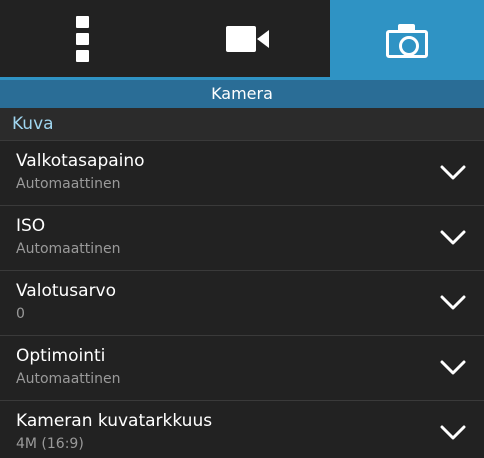 This screenshot has height=458, width=484. What do you see at coordinates (33, 124) in the screenshot?
I see `section-label: Kuva` at bounding box center [33, 124].